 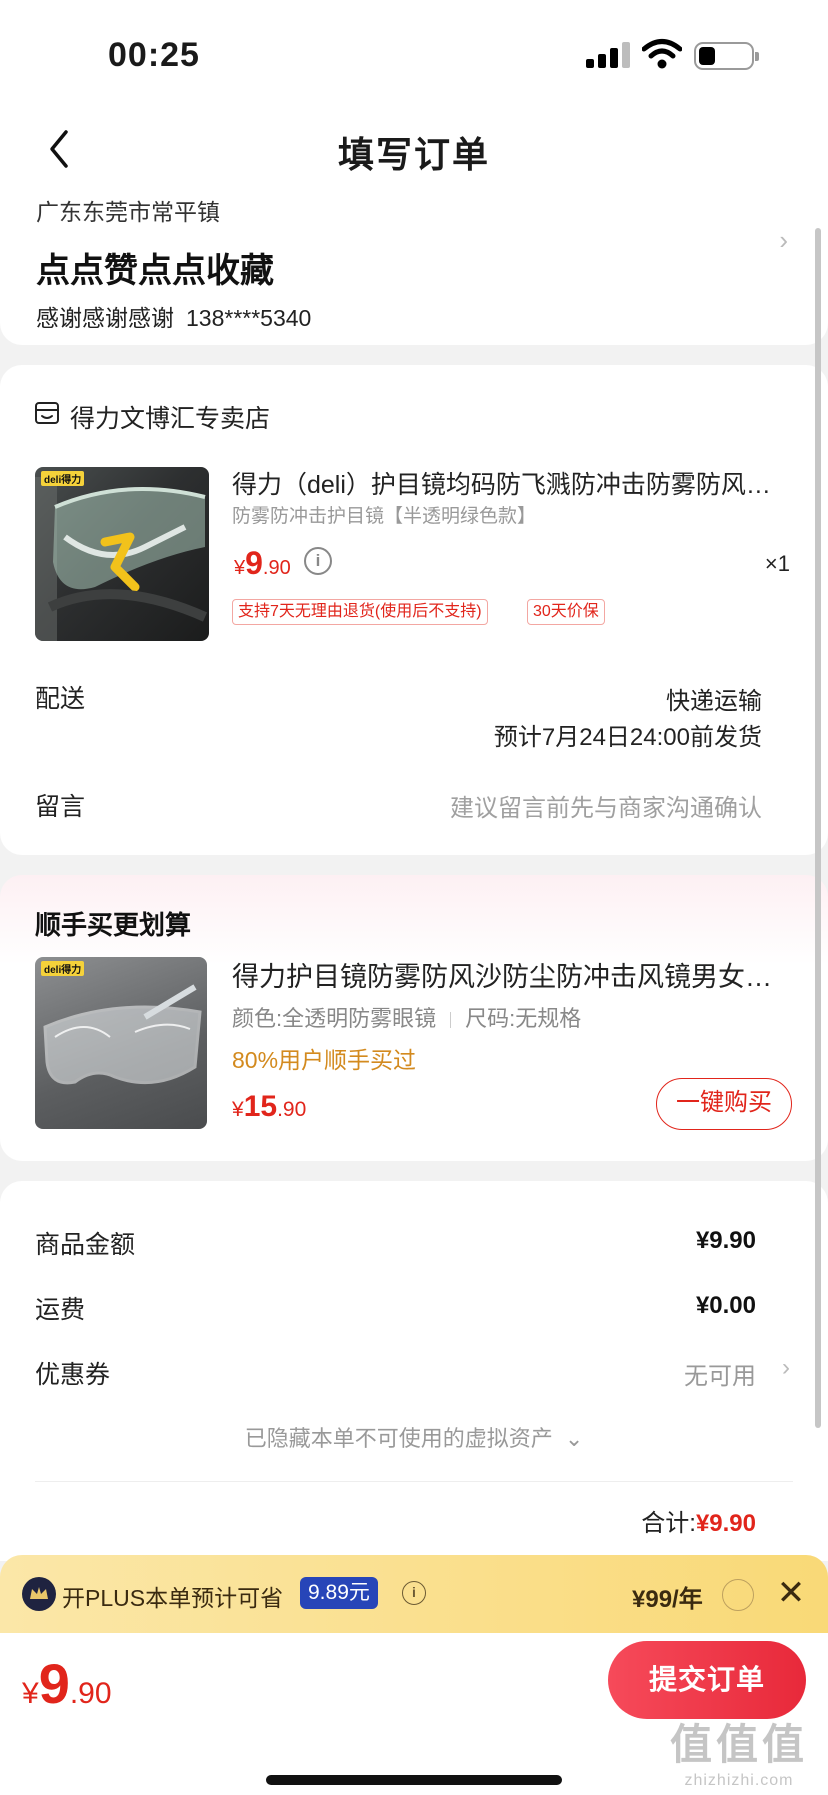 What do you see at coordinates (384, 516) in the screenshot?
I see `product-spec: 防雾防冲击护目镜【半透明绿色款】` at bounding box center [384, 516].